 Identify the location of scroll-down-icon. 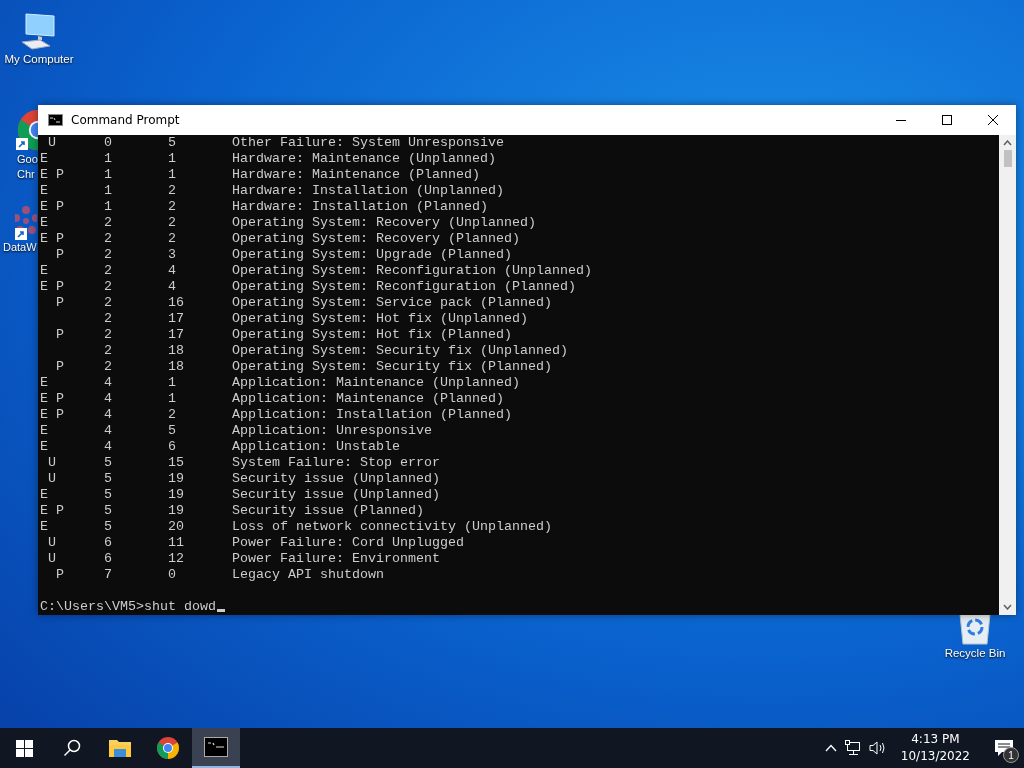
(1007, 607).